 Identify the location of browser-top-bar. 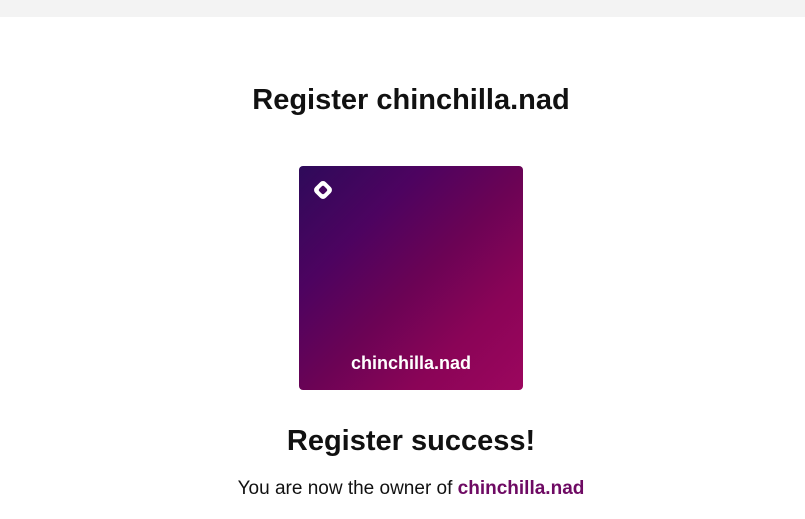
(402, 8).